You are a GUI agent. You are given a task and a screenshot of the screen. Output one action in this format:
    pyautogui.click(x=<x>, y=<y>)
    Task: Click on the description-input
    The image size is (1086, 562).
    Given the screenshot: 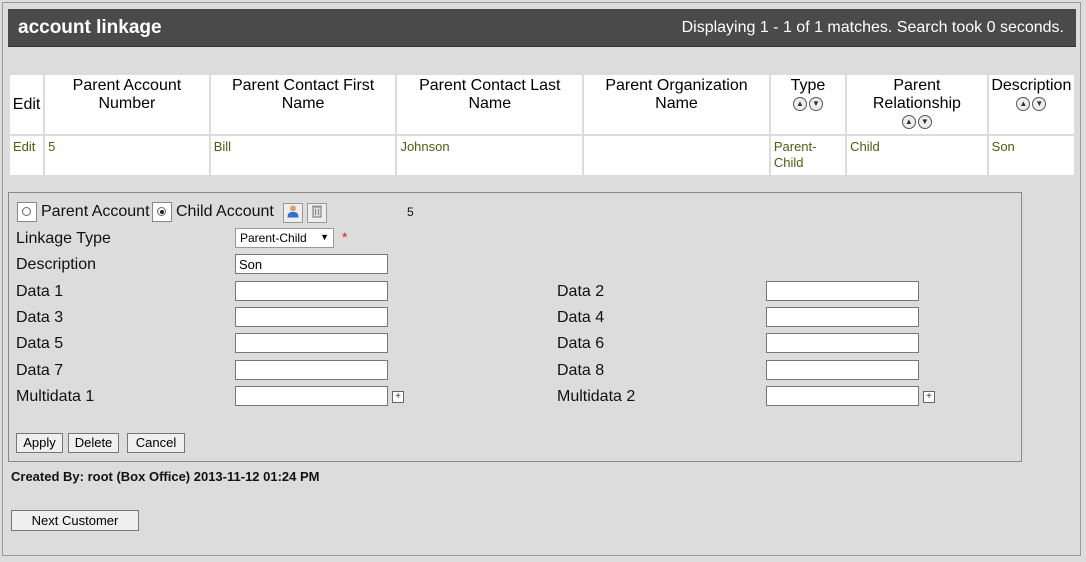 What is the action you would take?
    pyautogui.click(x=311, y=264)
    